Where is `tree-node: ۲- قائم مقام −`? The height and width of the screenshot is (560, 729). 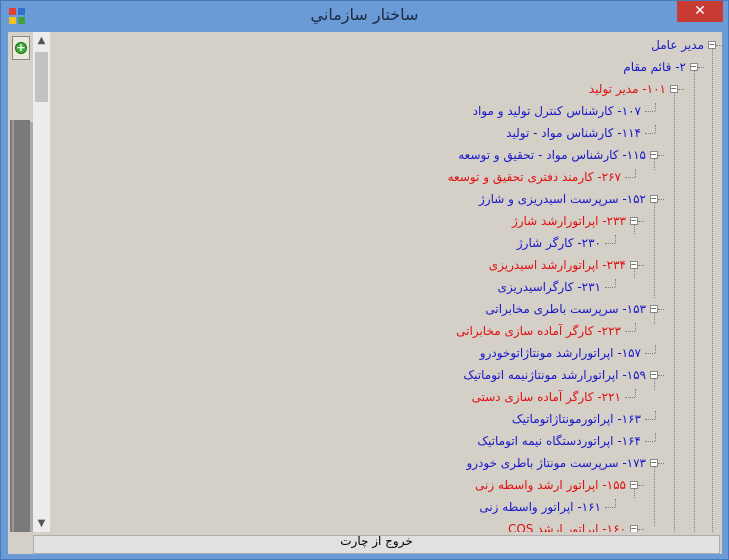 tree-node: ۲- قائم مقام − is located at coordinates (386, 67).